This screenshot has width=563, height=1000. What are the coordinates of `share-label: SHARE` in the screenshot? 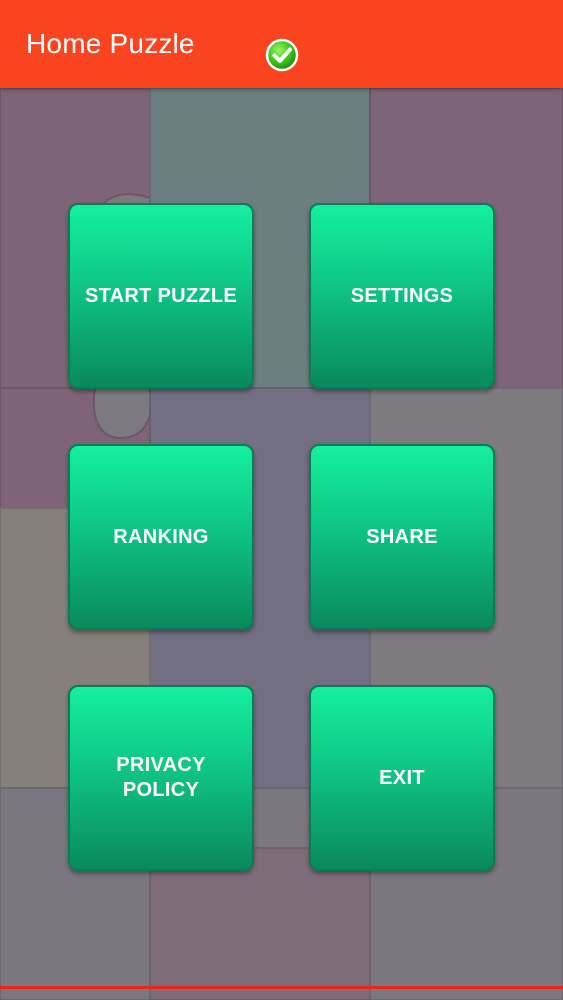 It's located at (402, 536).